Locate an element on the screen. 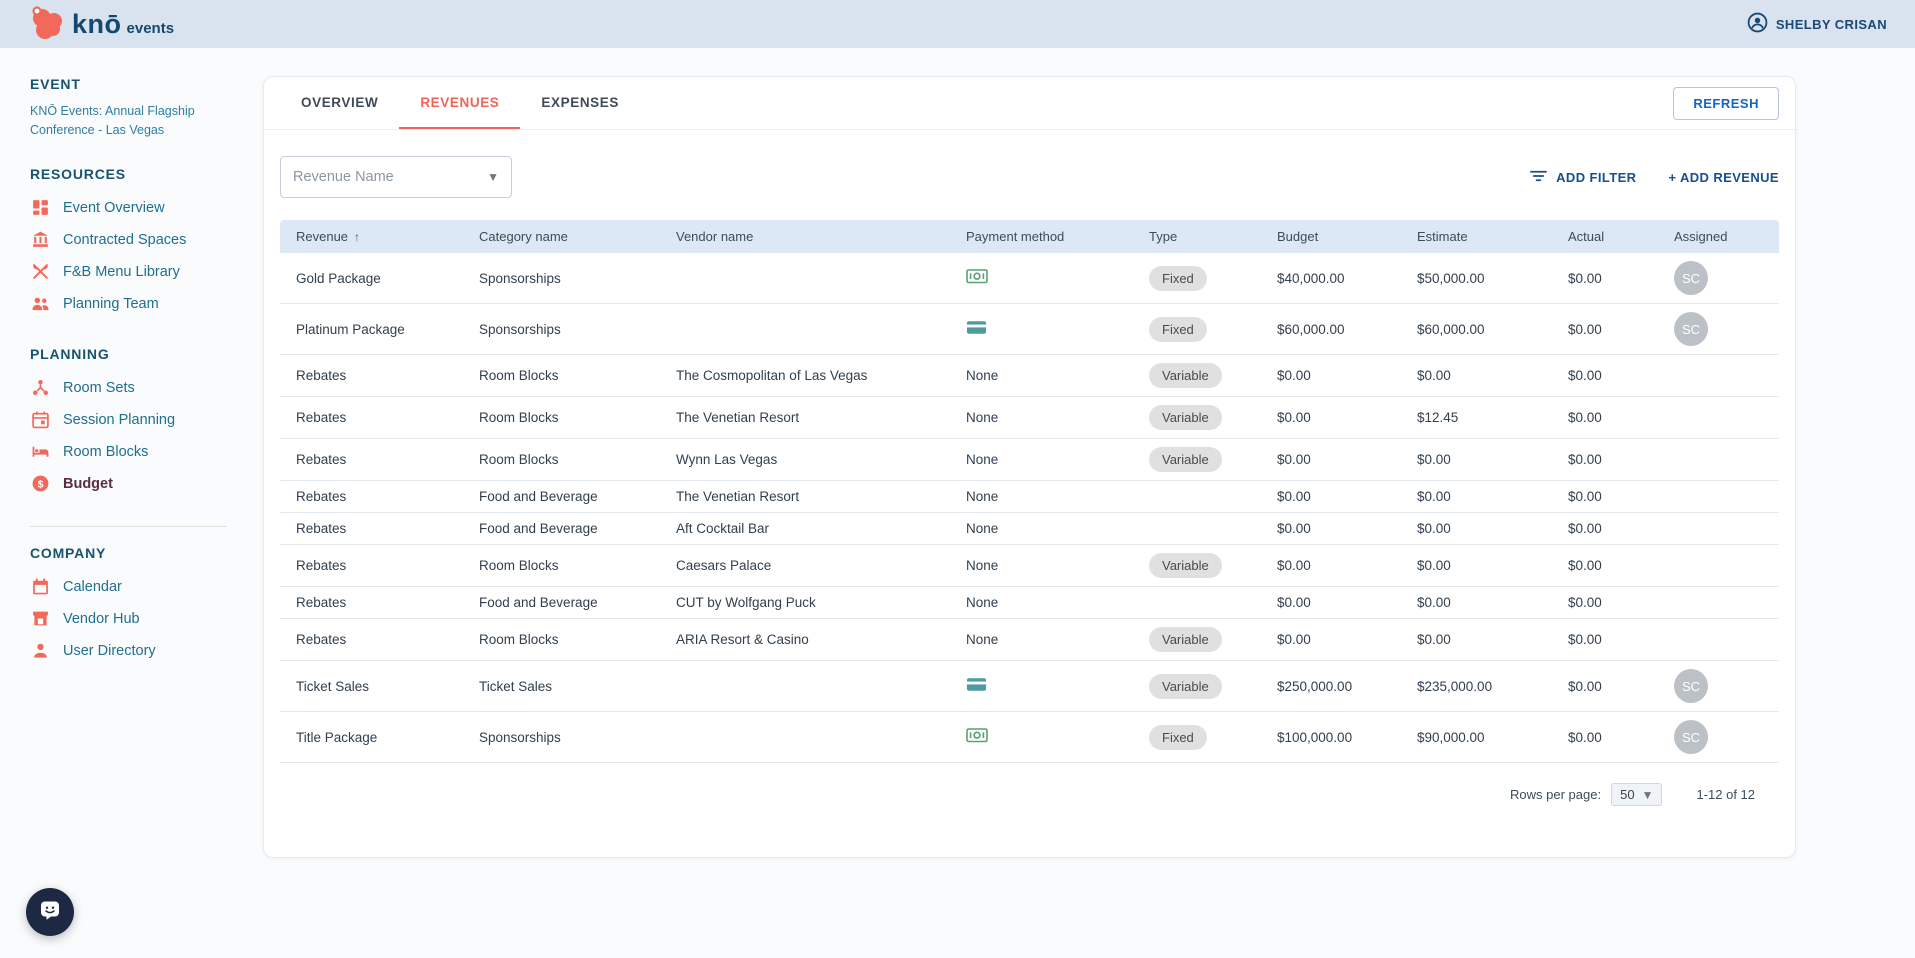 Image resolution: width=1915 pixels, height=958 pixels. column-header-type: Type is located at coordinates (1197, 236).